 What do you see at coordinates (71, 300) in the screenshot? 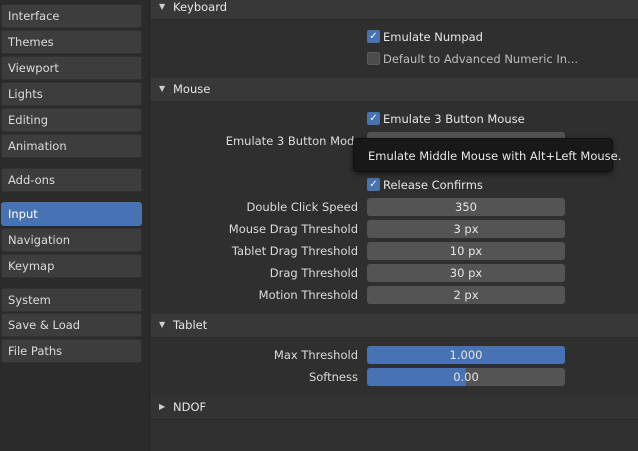
I see `sidebar-item-system: System` at bounding box center [71, 300].